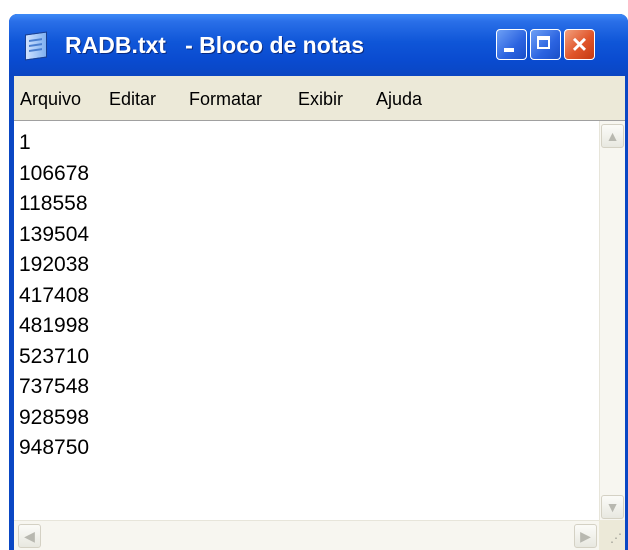  Describe the element at coordinates (616, 538) in the screenshot. I see `resize-grip-icon: ⋰` at that location.